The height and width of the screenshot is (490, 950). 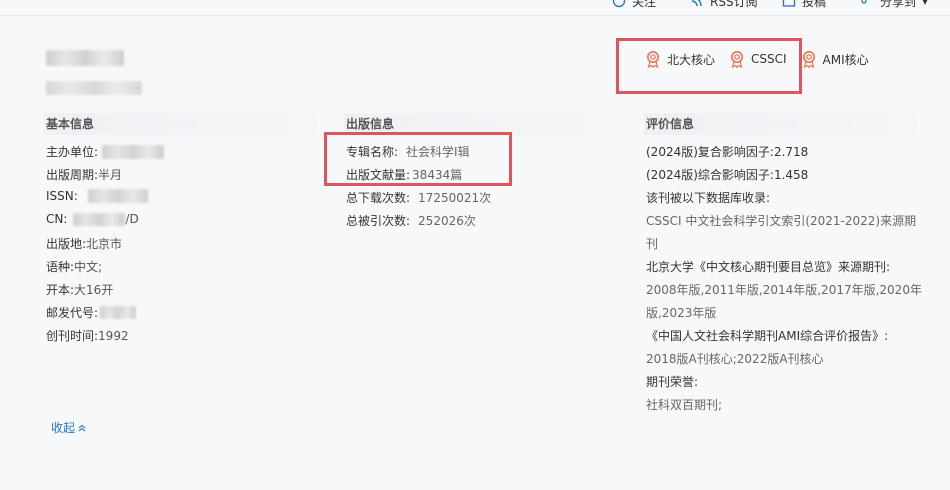 I want to click on rss-button: RSS订阅, so click(x=724, y=4).